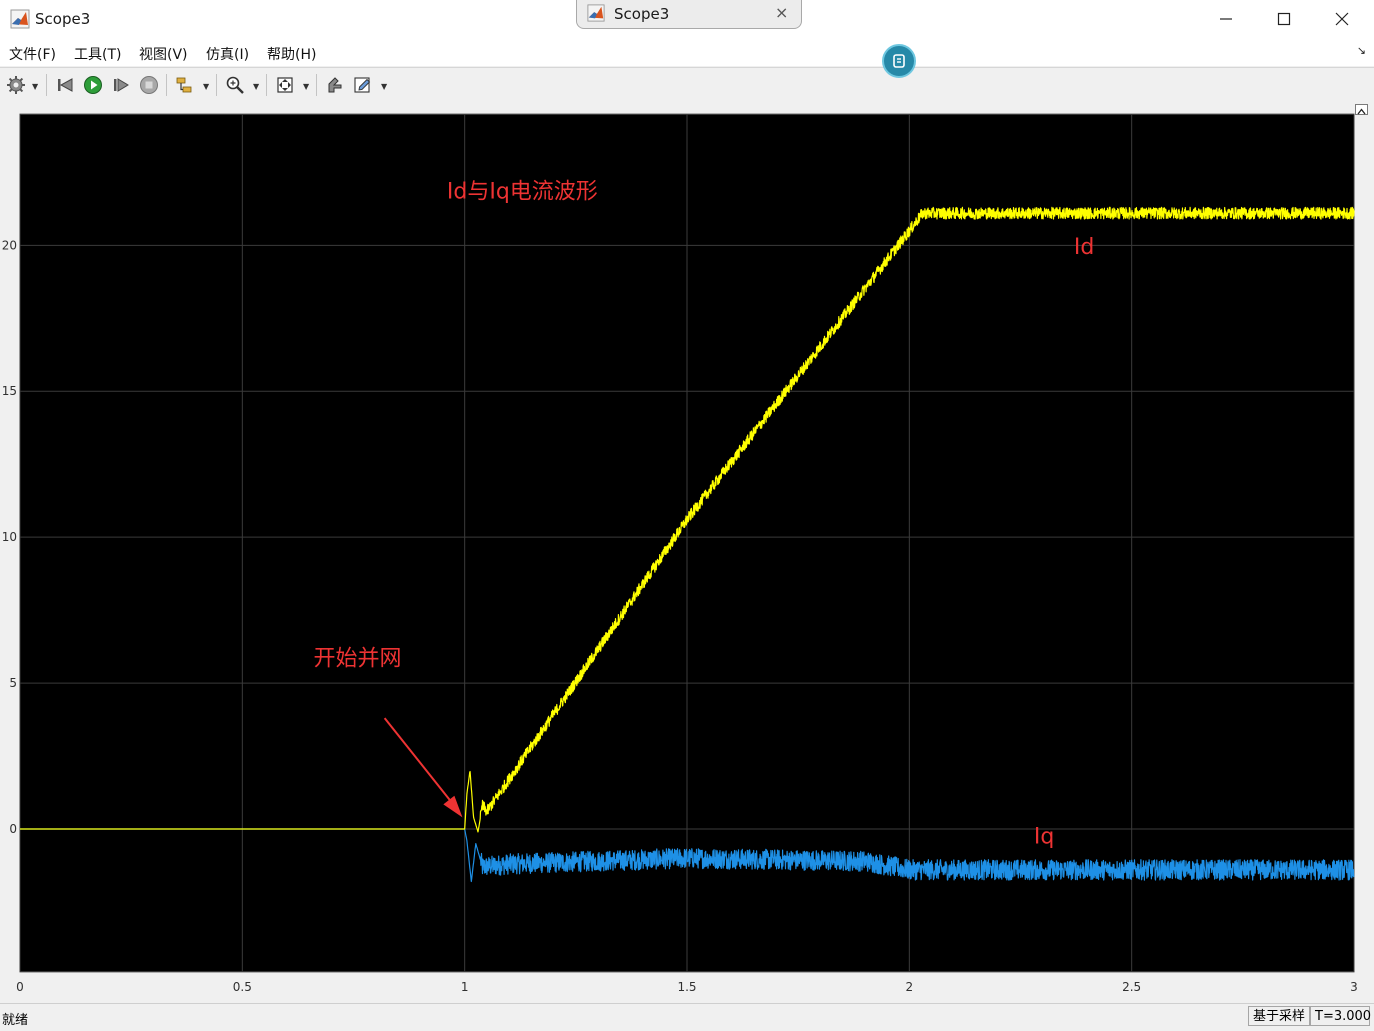  I want to click on time-indicator: T=3.000, so click(1340, 1016).